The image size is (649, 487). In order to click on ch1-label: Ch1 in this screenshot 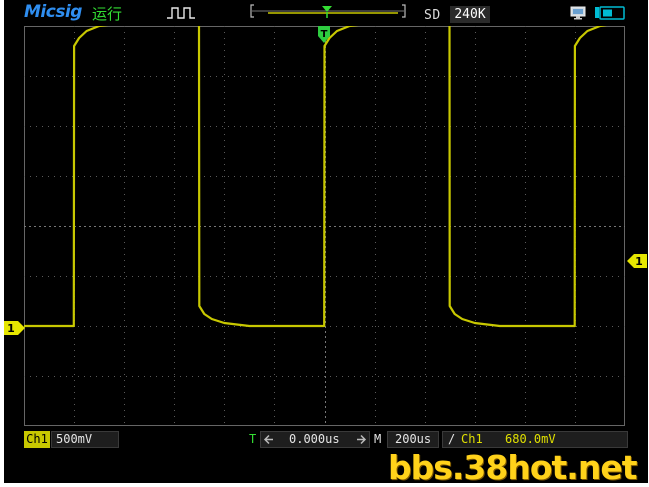, I will do `click(37, 439)`.